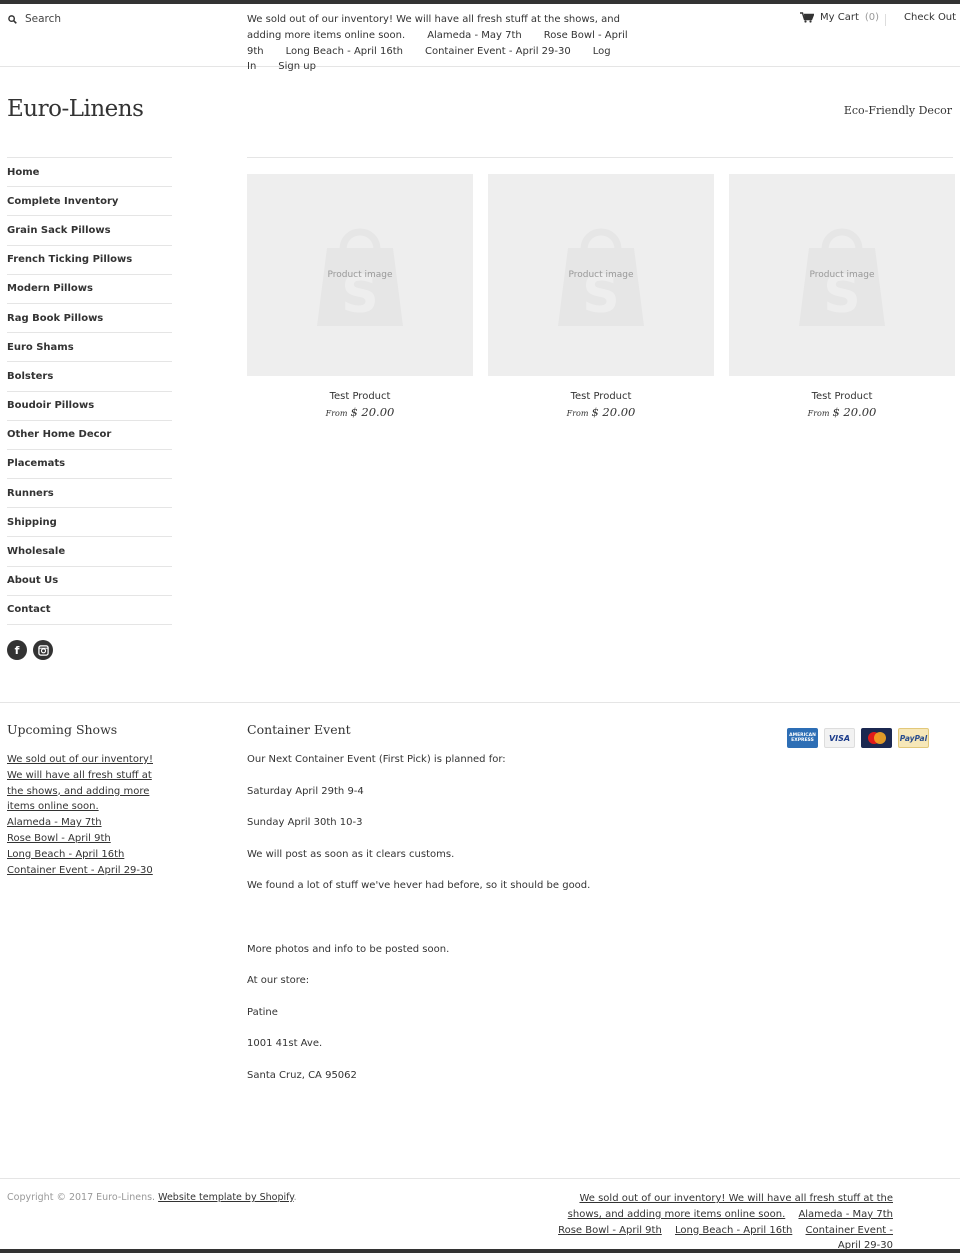 Image resolution: width=960 pixels, height=1253 pixels. I want to click on amex-icon: AMERICAN EXPRESS, so click(802, 738).